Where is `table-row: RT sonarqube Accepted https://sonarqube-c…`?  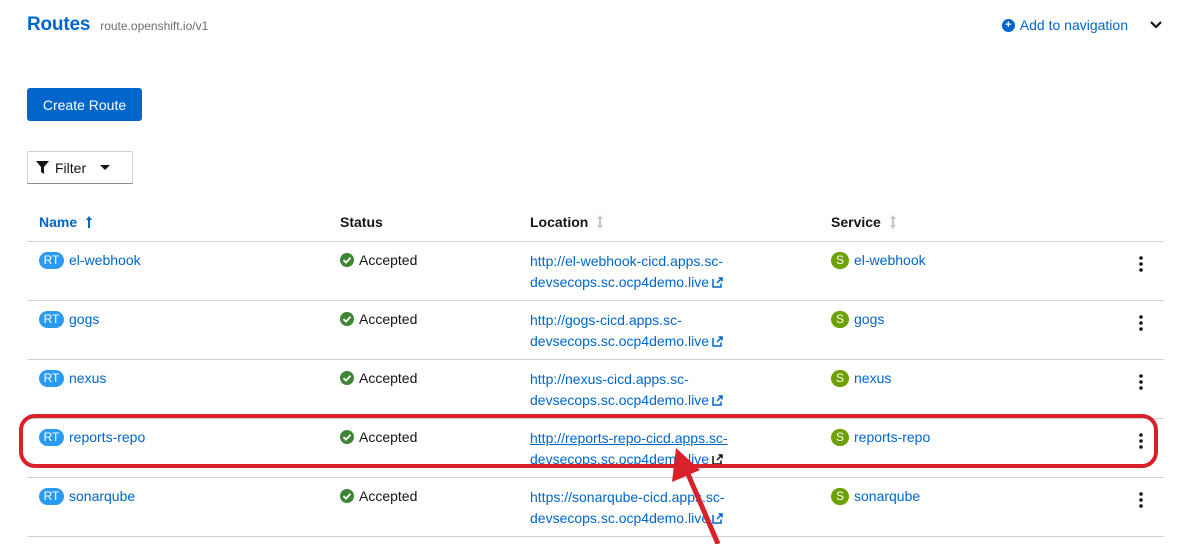 table-row: RT sonarqube Accepted https://sonarqube-c… is located at coordinates (595, 506).